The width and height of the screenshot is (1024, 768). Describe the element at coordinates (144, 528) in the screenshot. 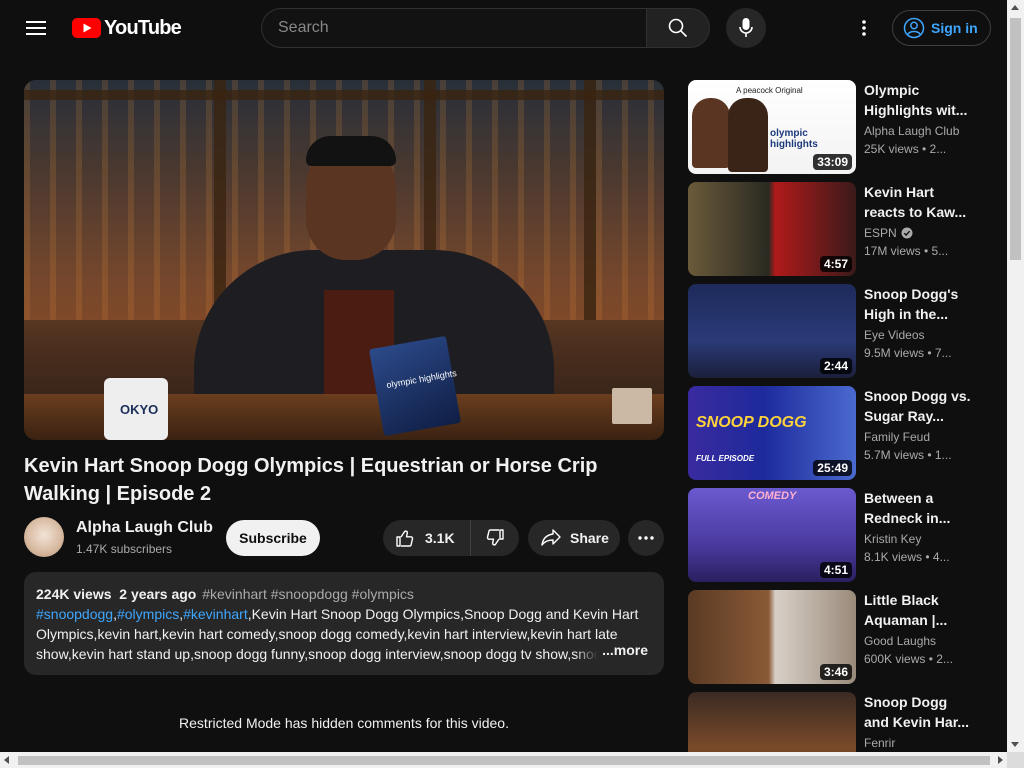

I see `channel-name: Alpha Laugh Club` at that location.